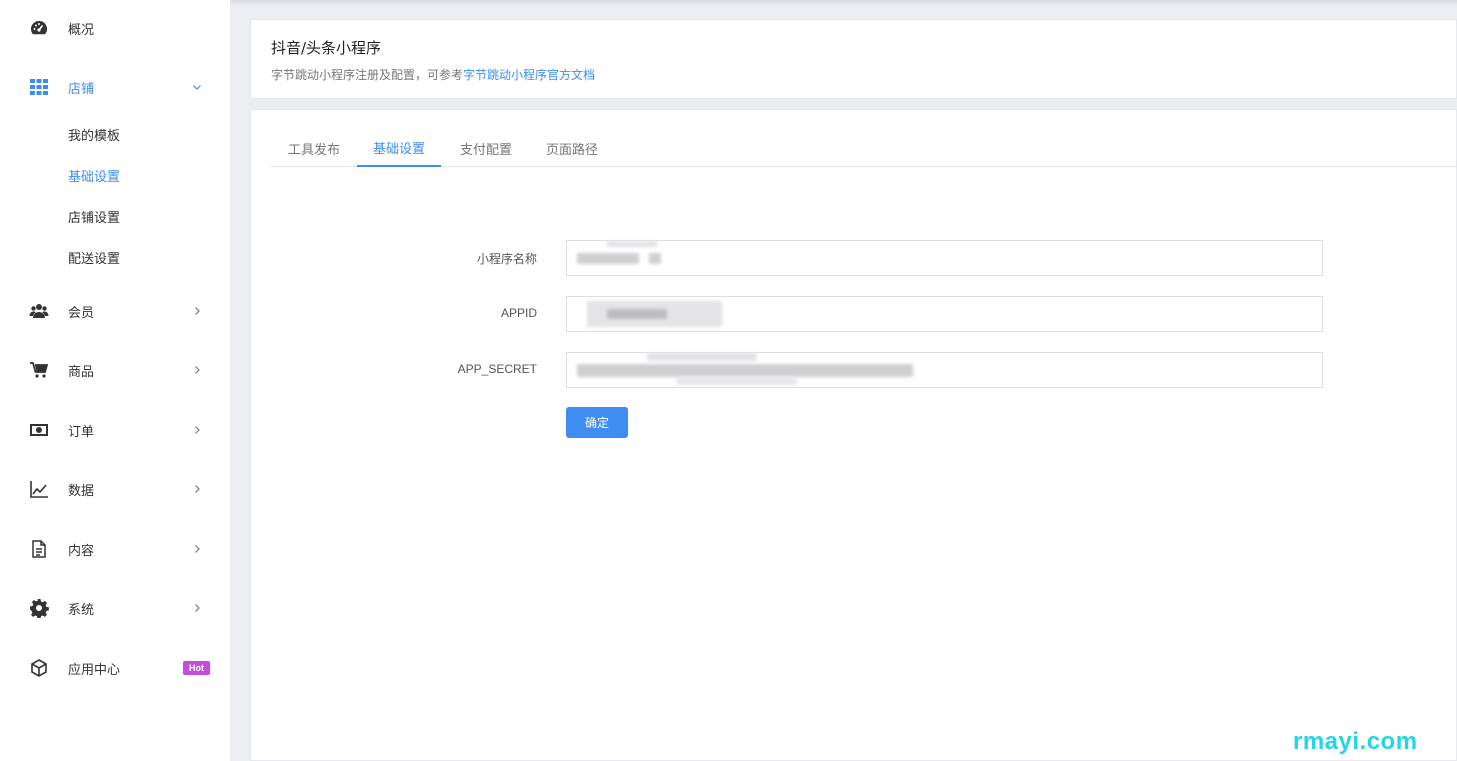  What do you see at coordinates (115, 430) in the screenshot?
I see `nav-item-orders: 订单` at bounding box center [115, 430].